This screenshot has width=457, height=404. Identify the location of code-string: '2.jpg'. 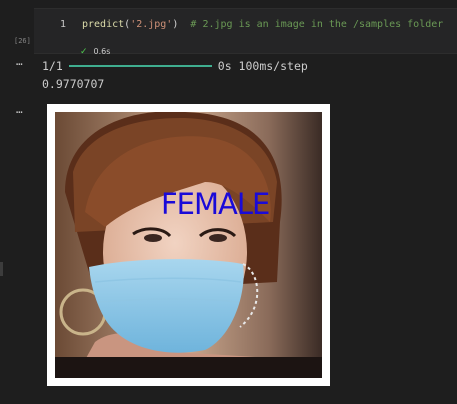
(151, 24).